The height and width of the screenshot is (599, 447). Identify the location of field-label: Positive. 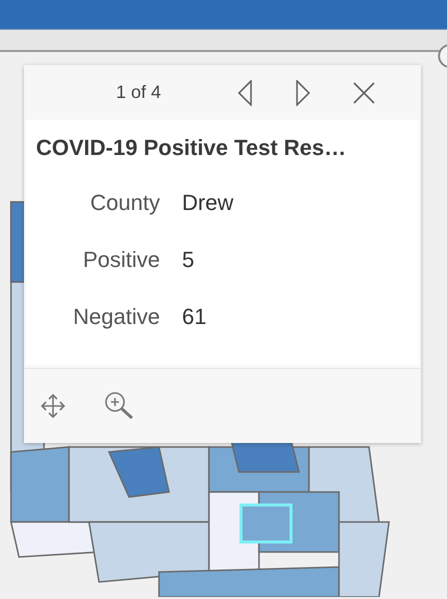
(121, 260).